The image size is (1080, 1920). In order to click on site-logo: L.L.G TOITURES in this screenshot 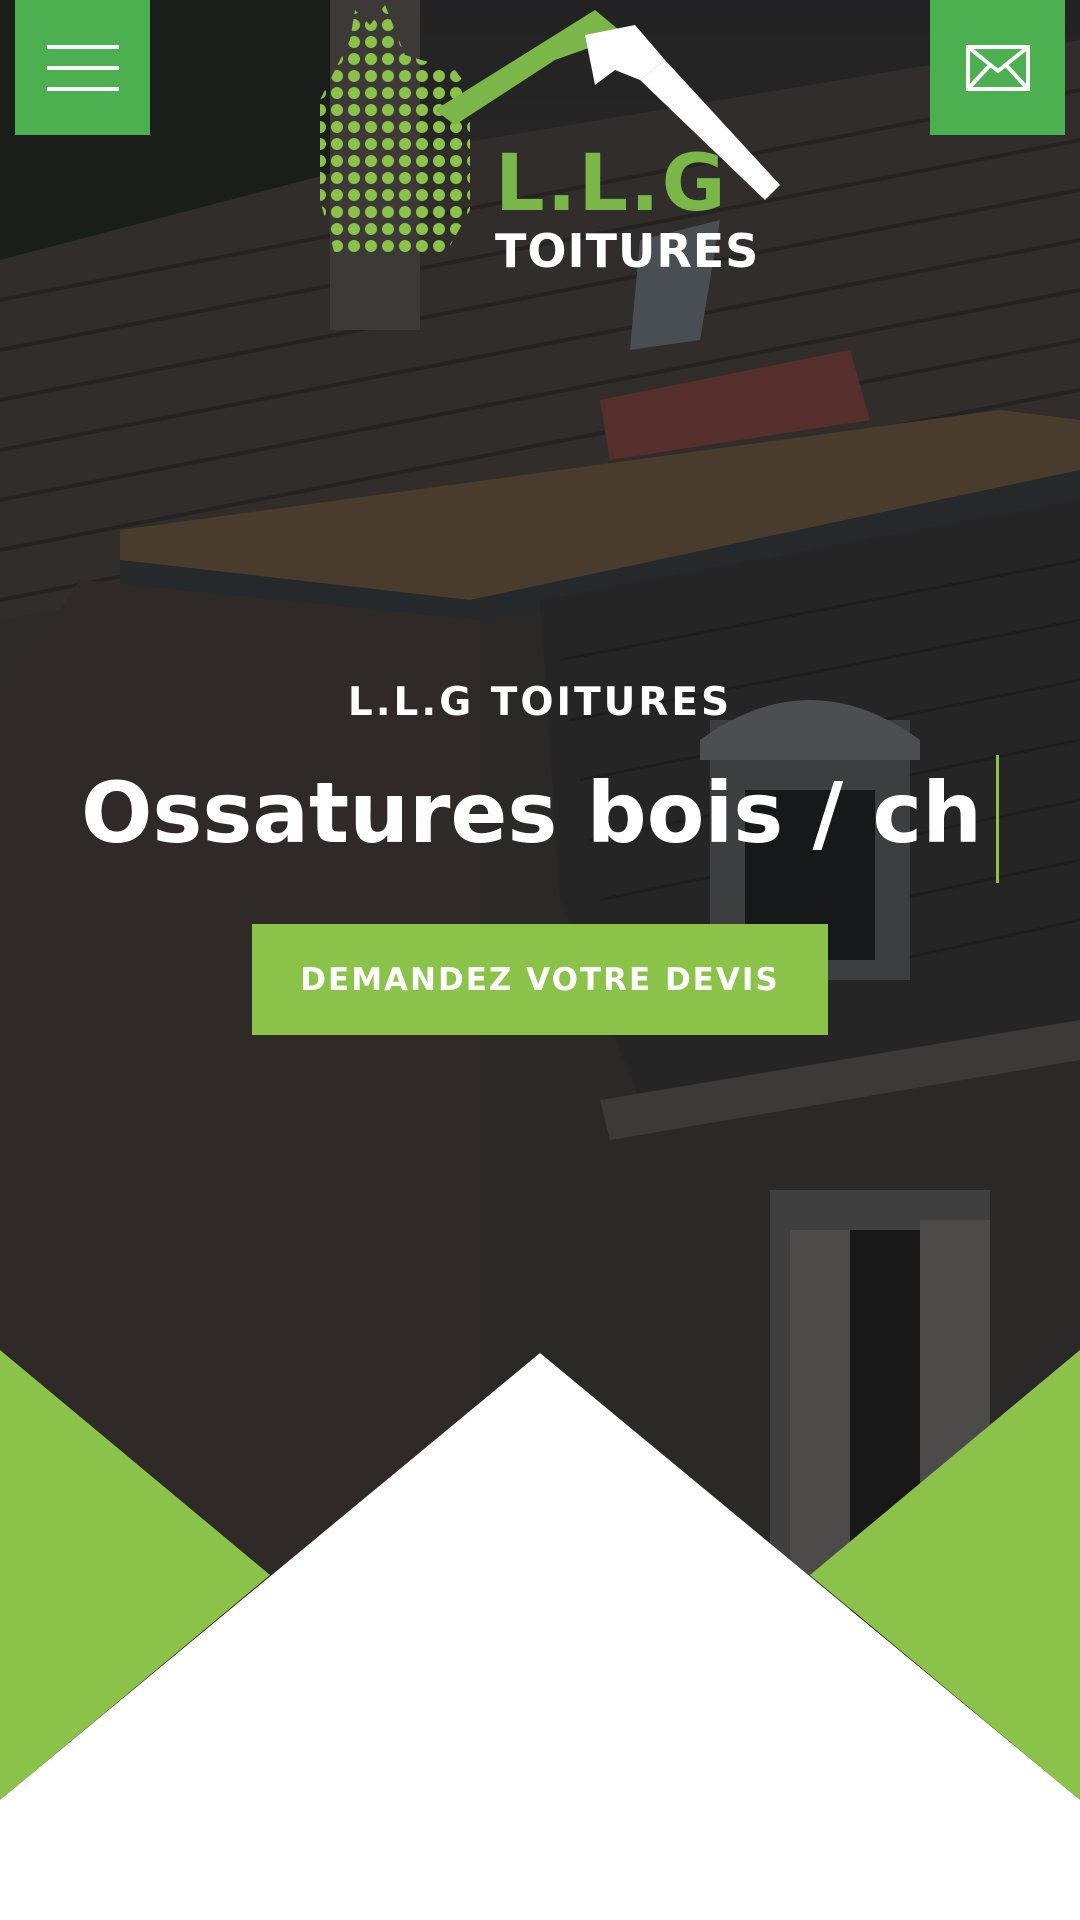, I will do `click(542, 142)`.